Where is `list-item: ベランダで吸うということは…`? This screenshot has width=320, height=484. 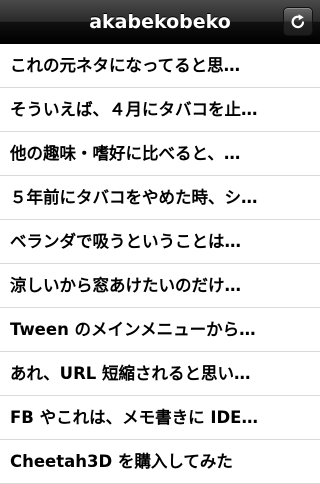 list-item: ベランダで吸うということは… is located at coordinates (160, 242).